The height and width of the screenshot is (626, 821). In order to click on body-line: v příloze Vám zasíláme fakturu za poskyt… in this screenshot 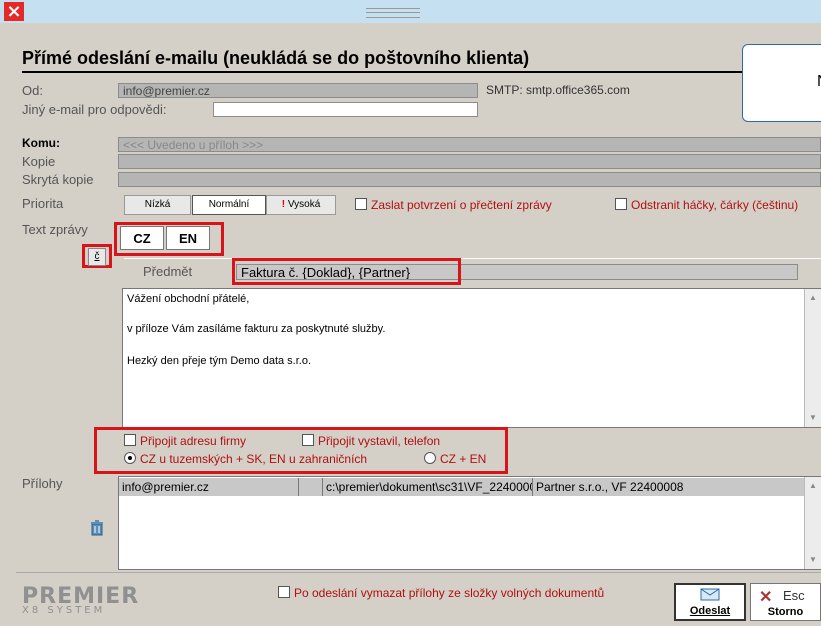, I will do `click(256, 329)`.